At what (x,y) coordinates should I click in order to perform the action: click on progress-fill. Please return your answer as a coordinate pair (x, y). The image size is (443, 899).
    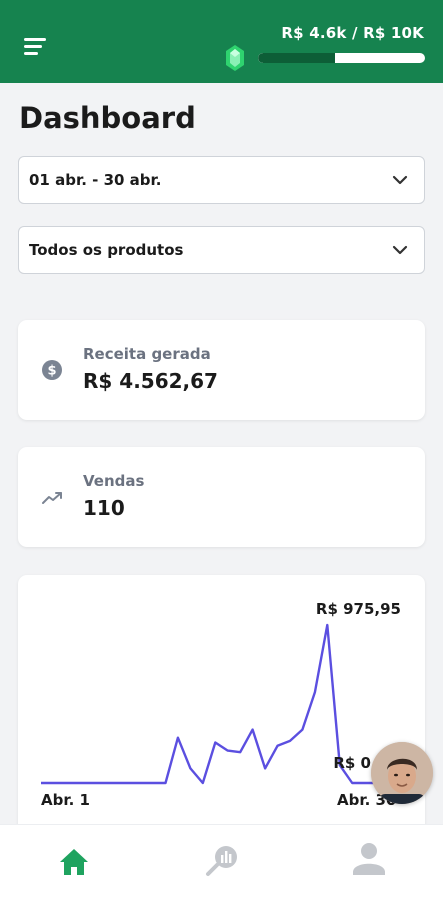
    Looking at the image, I should click on (296, 58).